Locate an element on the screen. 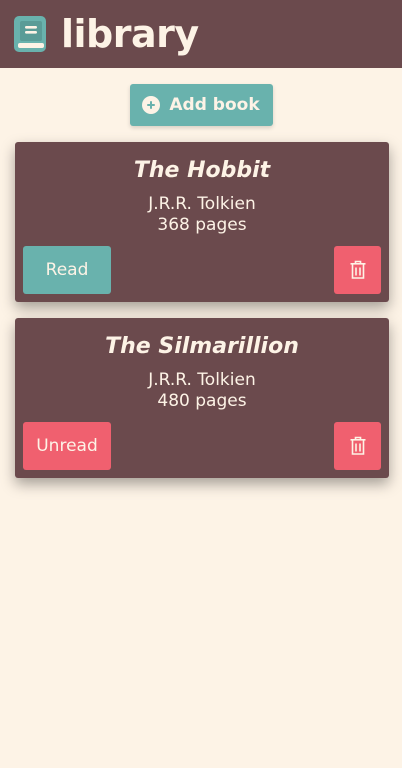 The image size is (402, 768). read-status-button: Unread is located at coordinates (67, 446).